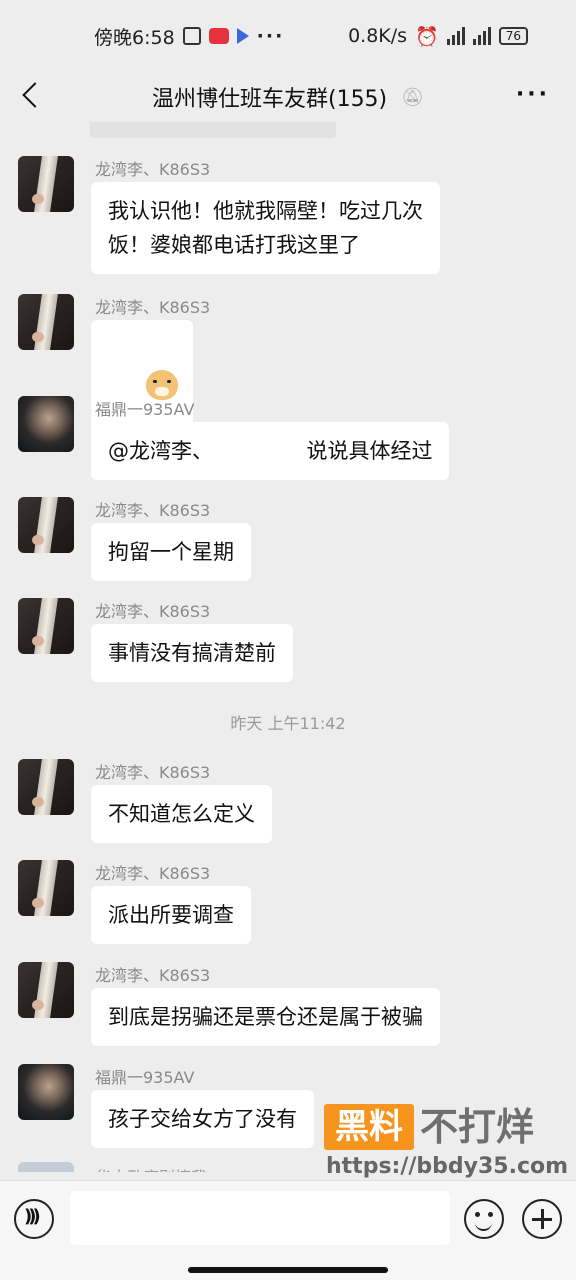  What do you see at coordinates (513, 36) in the screenshot?
I see `battery-icon: 76` at bounding box center [513, 36].